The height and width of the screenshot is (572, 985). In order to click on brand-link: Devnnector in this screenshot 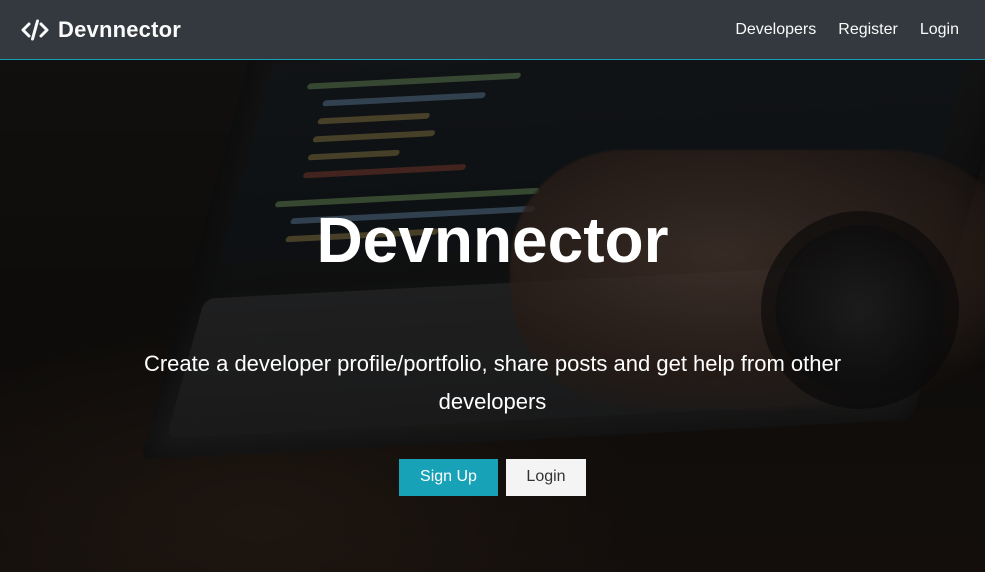, I will do `click(100, 30)`.